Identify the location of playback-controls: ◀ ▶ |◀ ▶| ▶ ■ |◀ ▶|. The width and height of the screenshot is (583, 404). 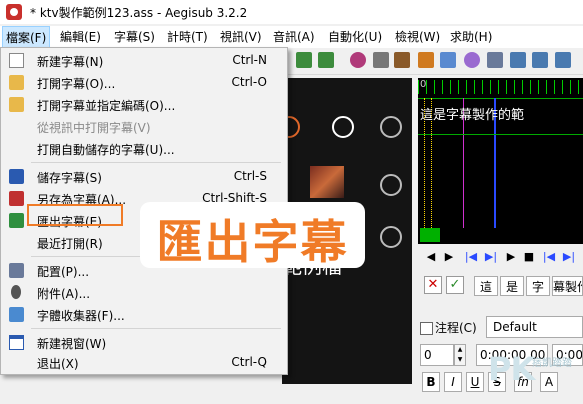
(500, 258).